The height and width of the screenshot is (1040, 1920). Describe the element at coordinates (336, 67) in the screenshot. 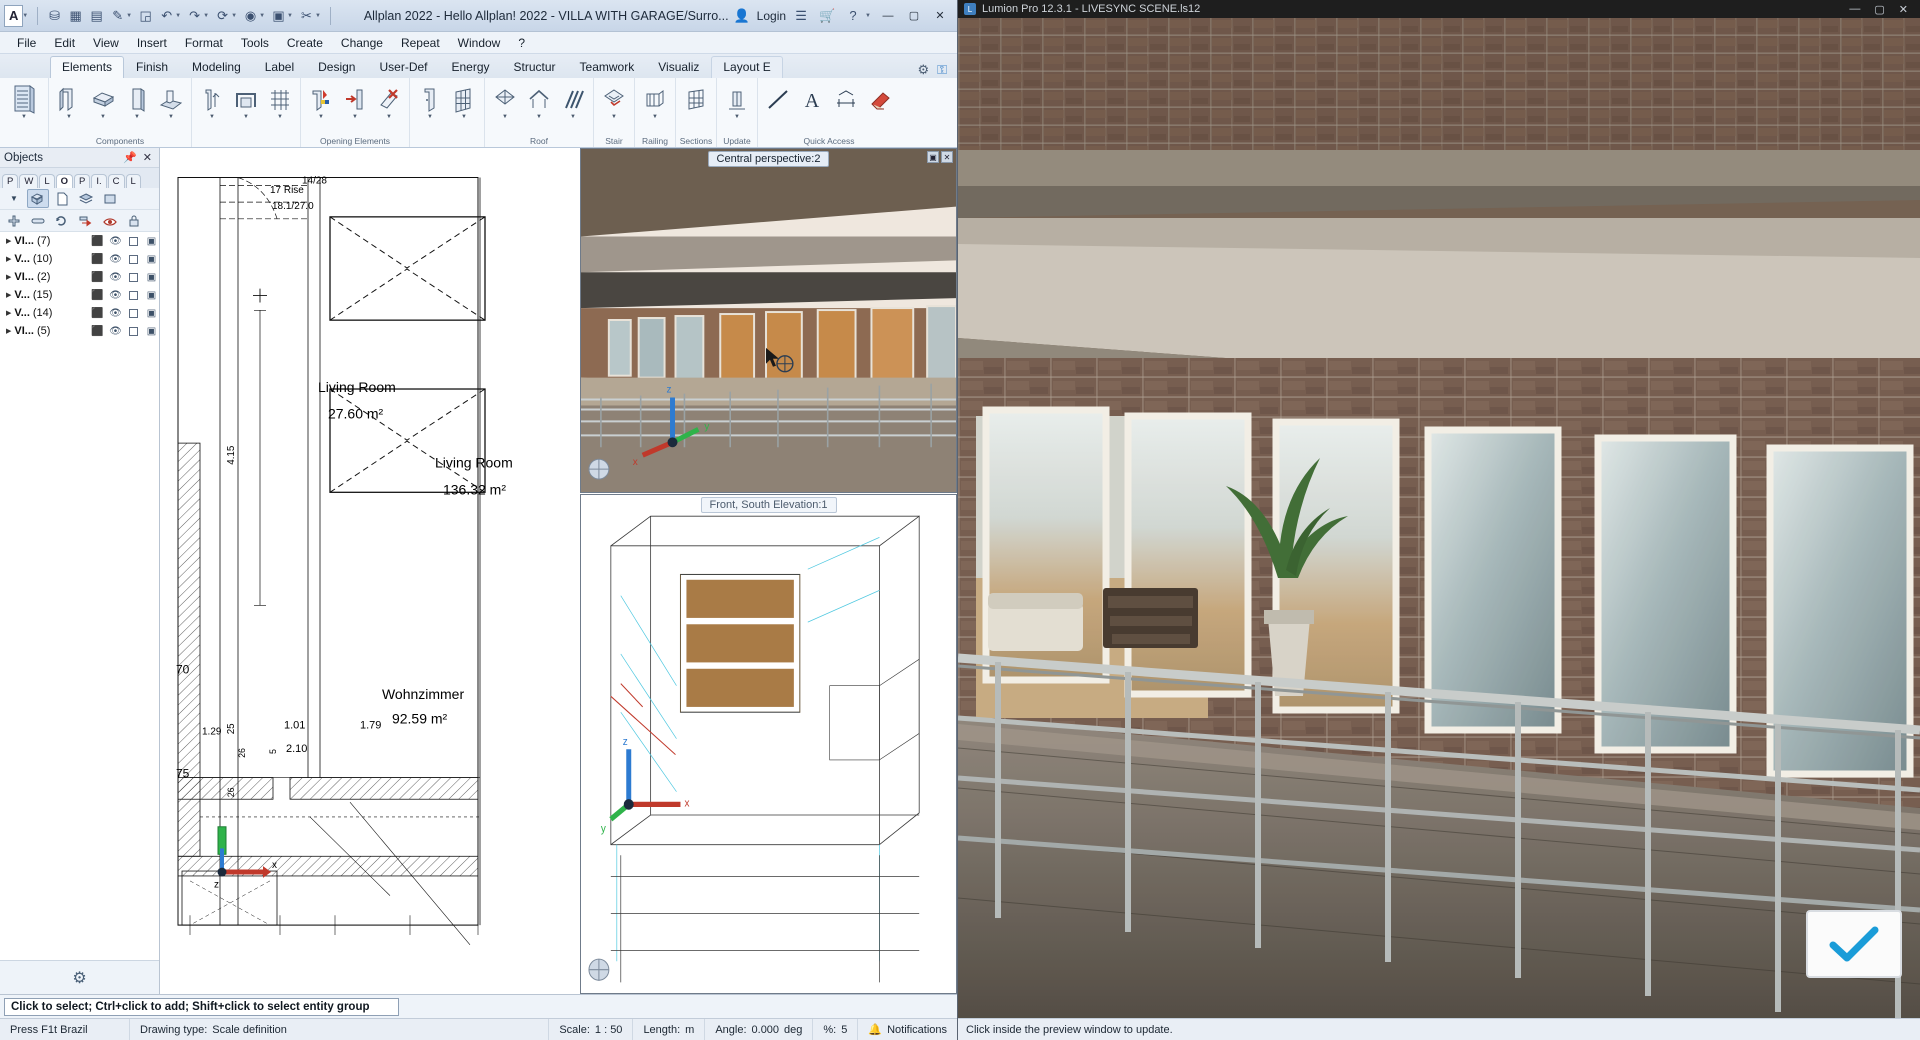

I see `tab-design: Design` at that location.